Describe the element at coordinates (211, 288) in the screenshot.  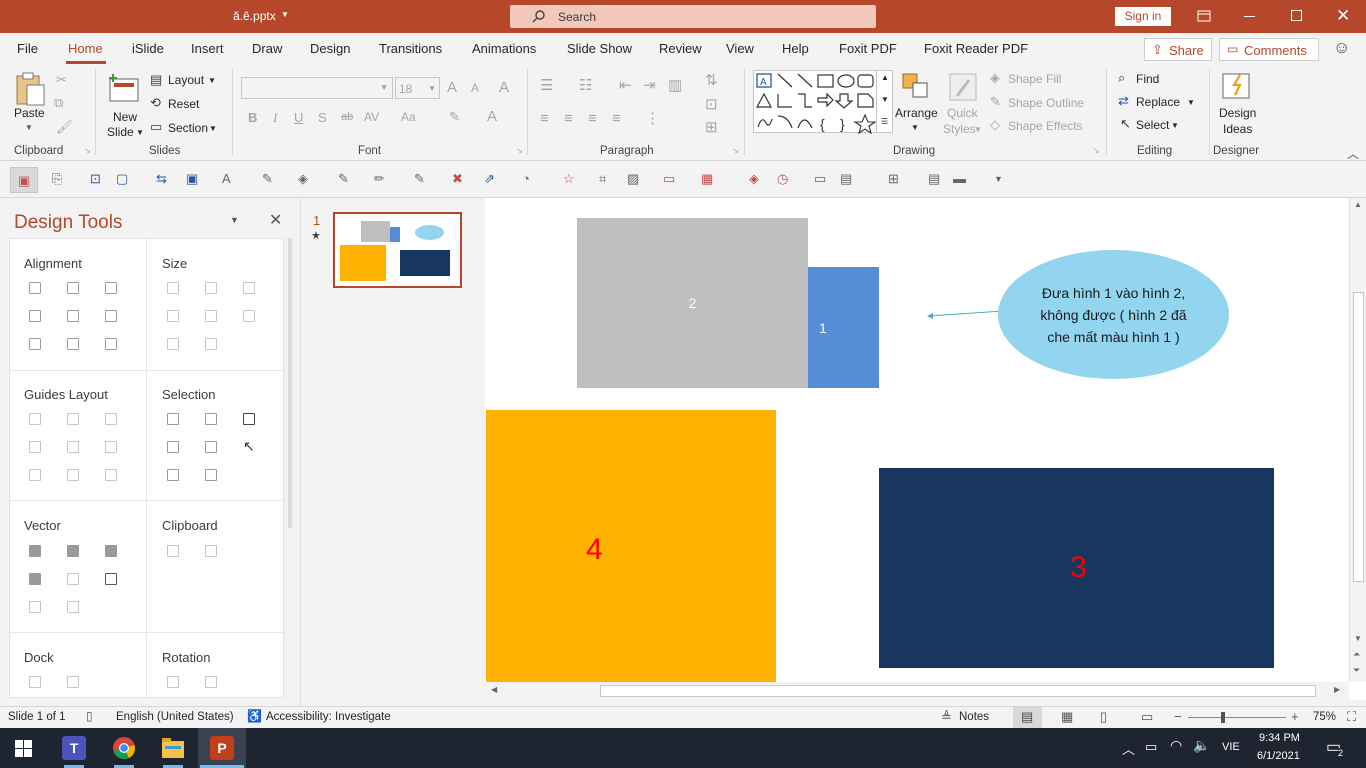
I see `same-height-icon` at that location.